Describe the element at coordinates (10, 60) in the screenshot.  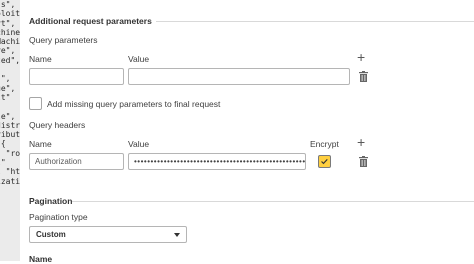
I see `code-line: zed",` at that location.